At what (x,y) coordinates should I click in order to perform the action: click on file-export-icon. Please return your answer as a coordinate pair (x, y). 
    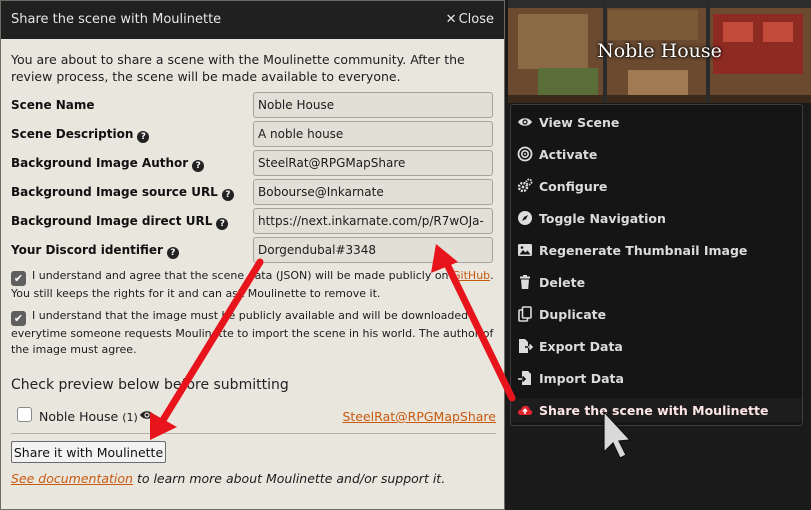
    Looking at the image, I should click on (526, 346).